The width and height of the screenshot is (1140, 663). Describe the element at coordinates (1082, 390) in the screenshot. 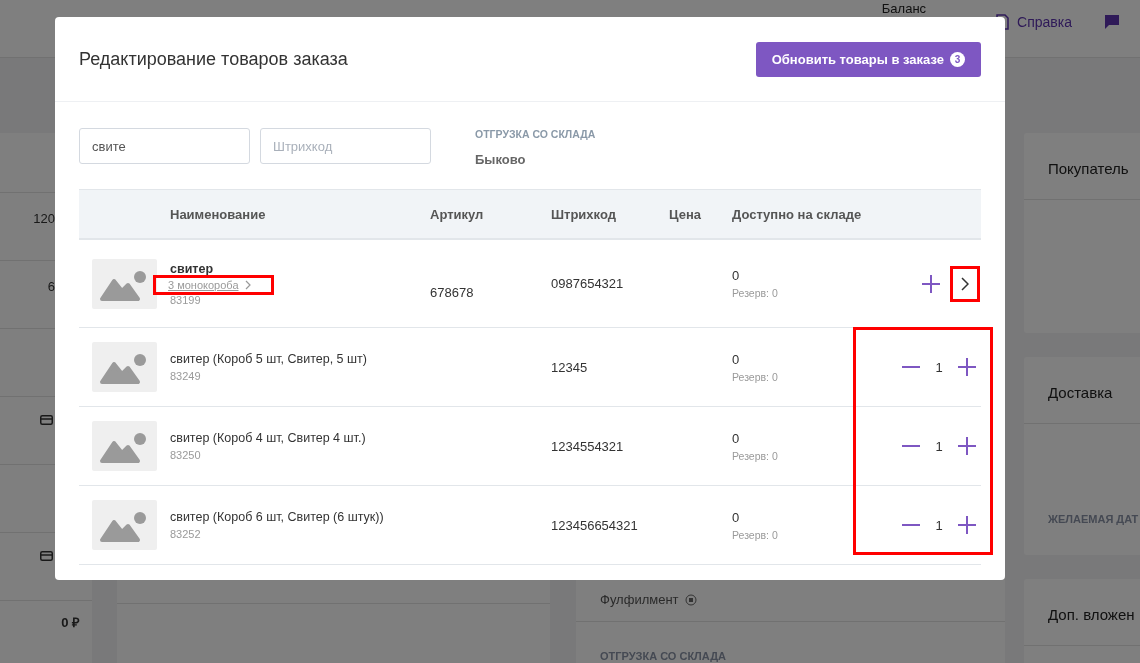

I see `card-title: Доставка` at that location.